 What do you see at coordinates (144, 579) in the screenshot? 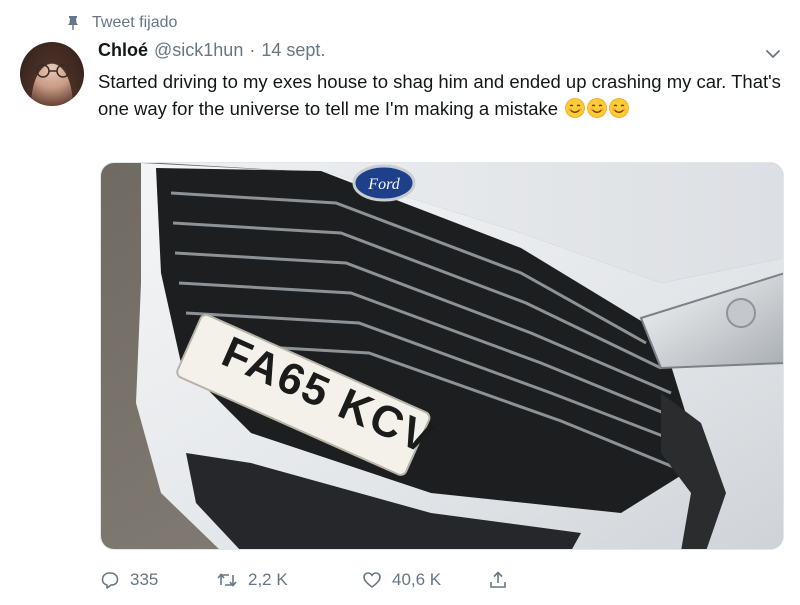
I see `reply-count: 335` at bounding box center [144, 579].